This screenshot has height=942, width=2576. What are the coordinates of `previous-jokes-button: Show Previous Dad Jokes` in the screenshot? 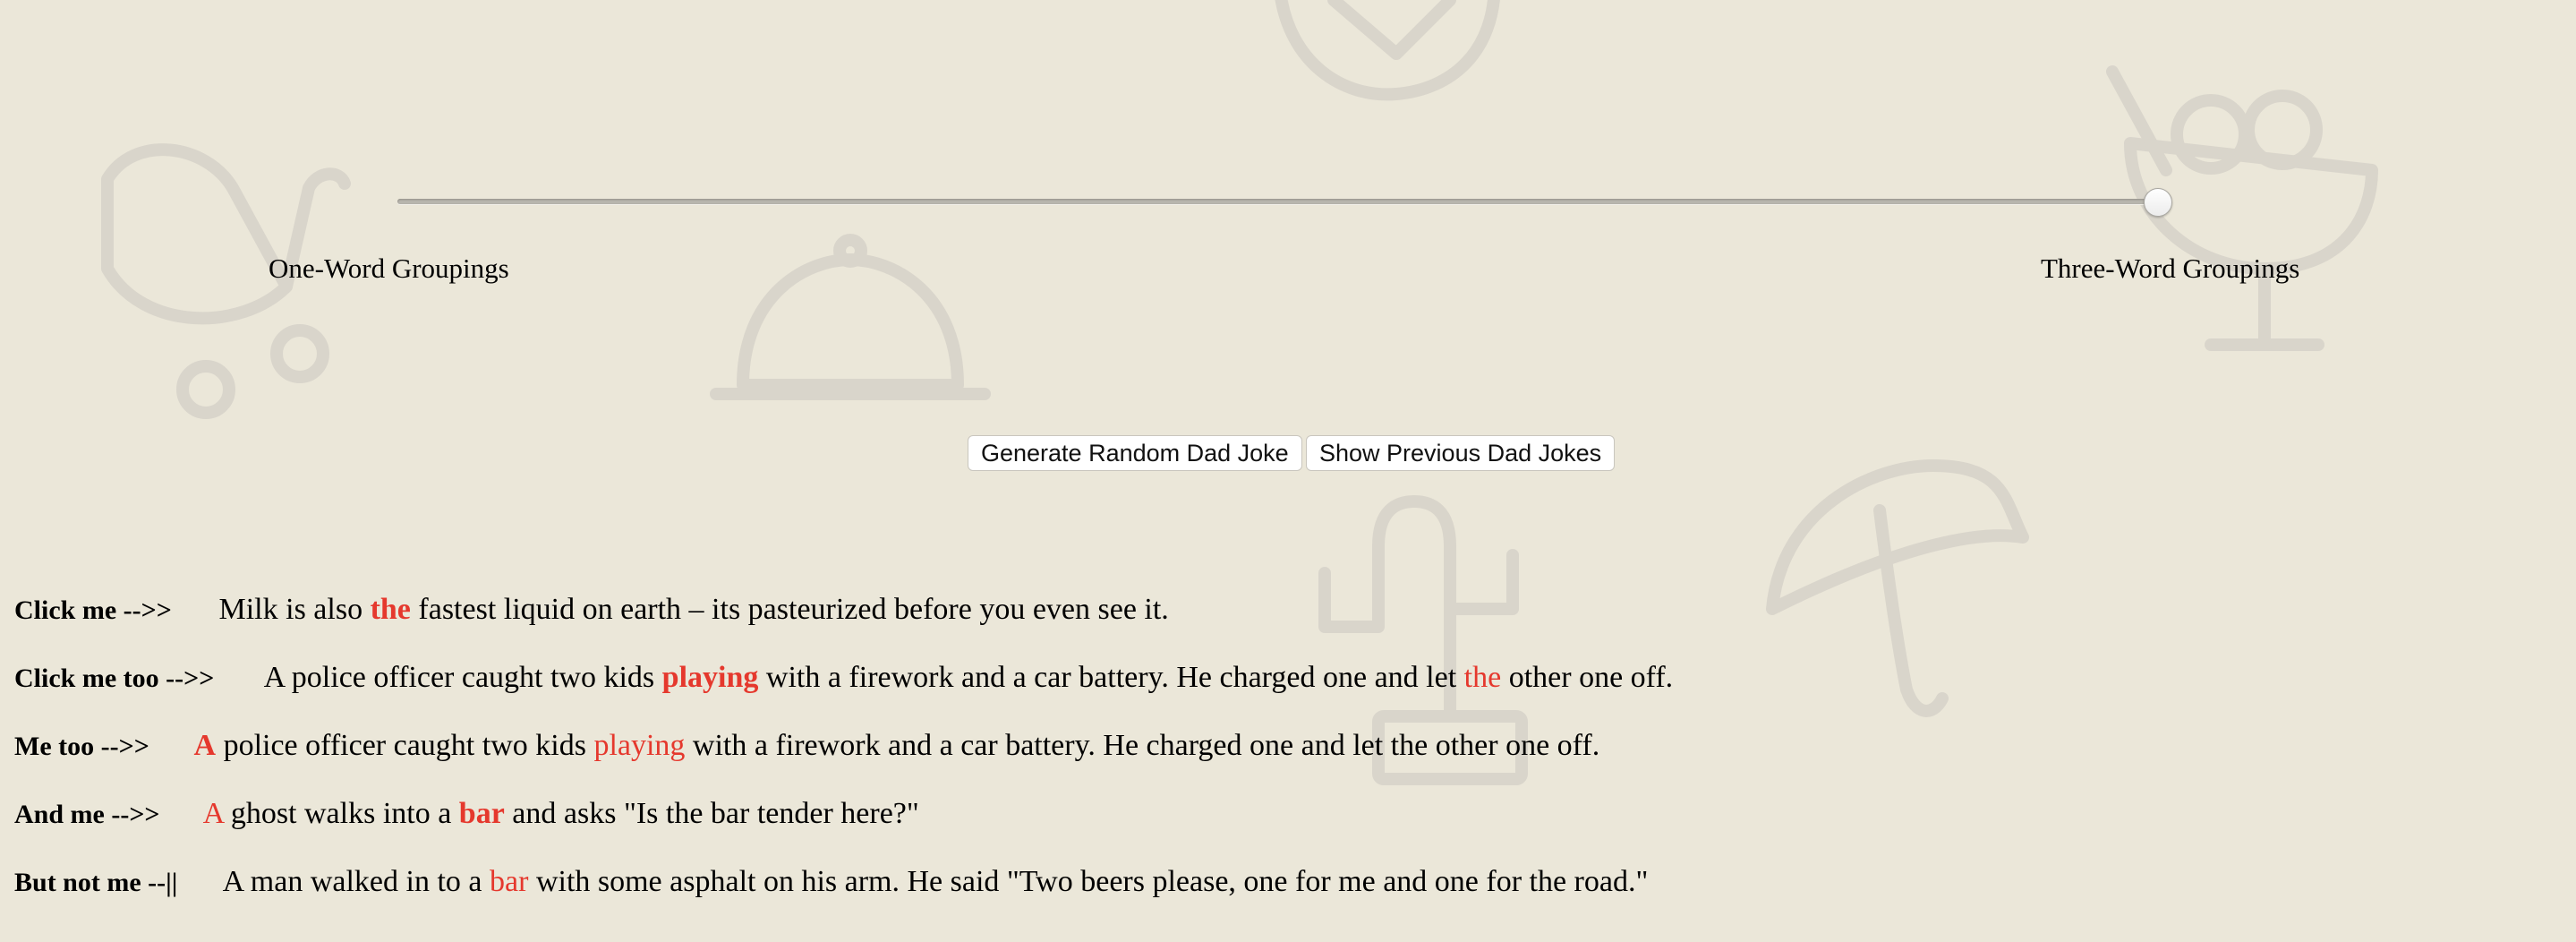 It's located at (1461, 453).